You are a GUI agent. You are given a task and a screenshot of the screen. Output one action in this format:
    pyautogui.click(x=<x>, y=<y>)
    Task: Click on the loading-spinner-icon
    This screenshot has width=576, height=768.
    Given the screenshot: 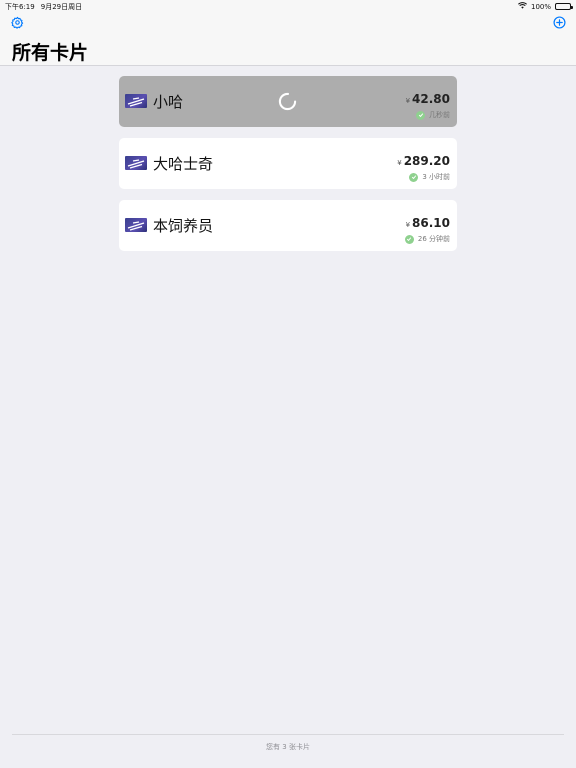 What is the action you would take?
    pyautogui.click(x=287, y=101)
    